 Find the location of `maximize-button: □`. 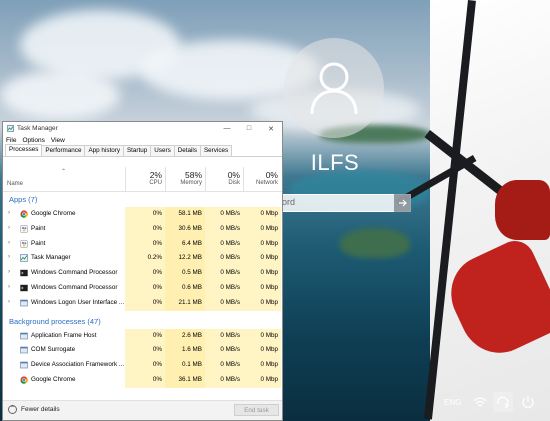

maximize-button: □ is located at coordinates (249, 128).